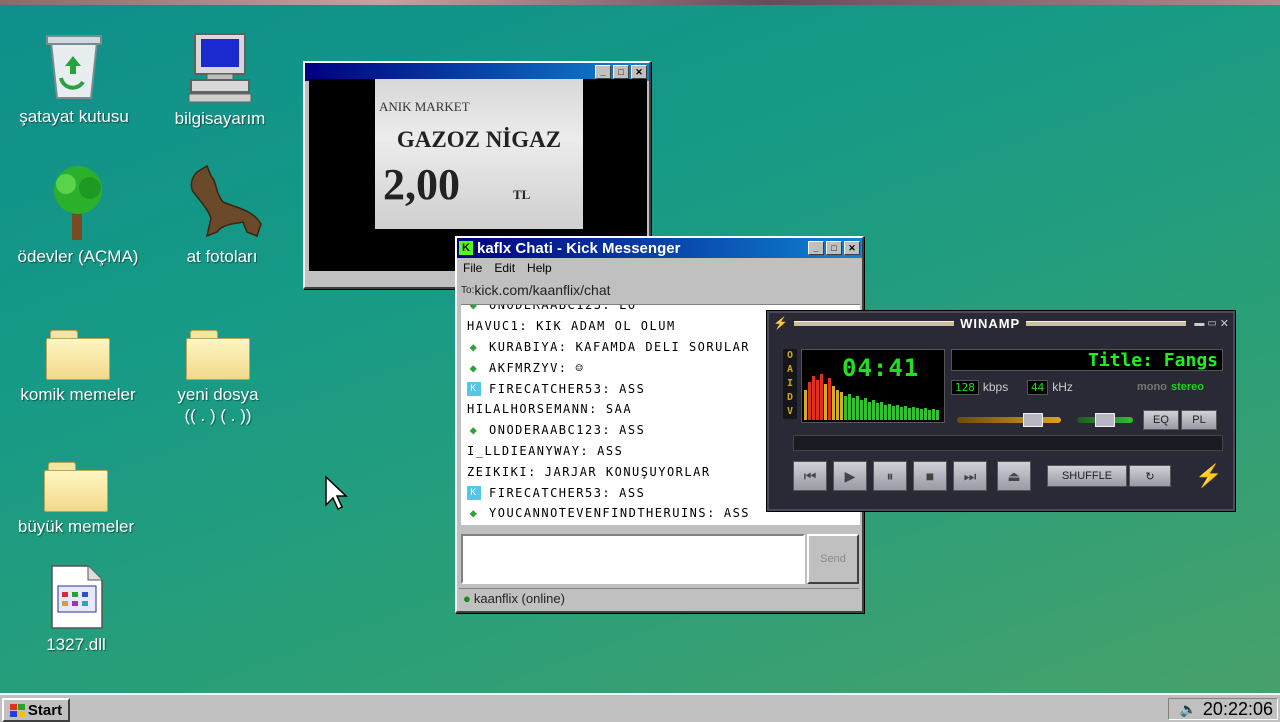 This screenshot has width=1280, height=722. I want to click on message-input, so click(633, 559).